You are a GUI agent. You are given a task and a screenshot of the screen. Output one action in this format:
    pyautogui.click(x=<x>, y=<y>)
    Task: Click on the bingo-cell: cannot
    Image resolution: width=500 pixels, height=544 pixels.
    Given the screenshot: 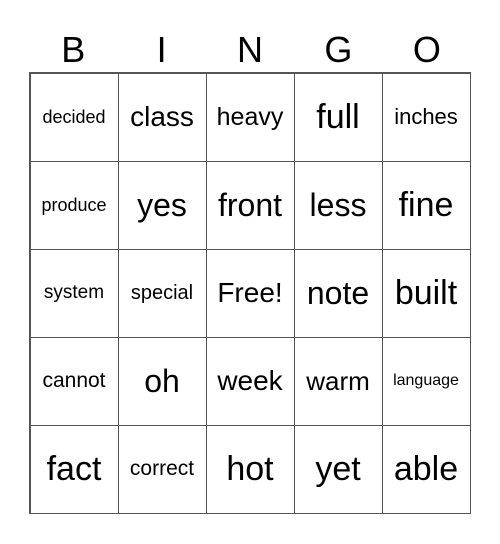 What is the action you would take?
    pyautogui.click(x=74, y=381)
    